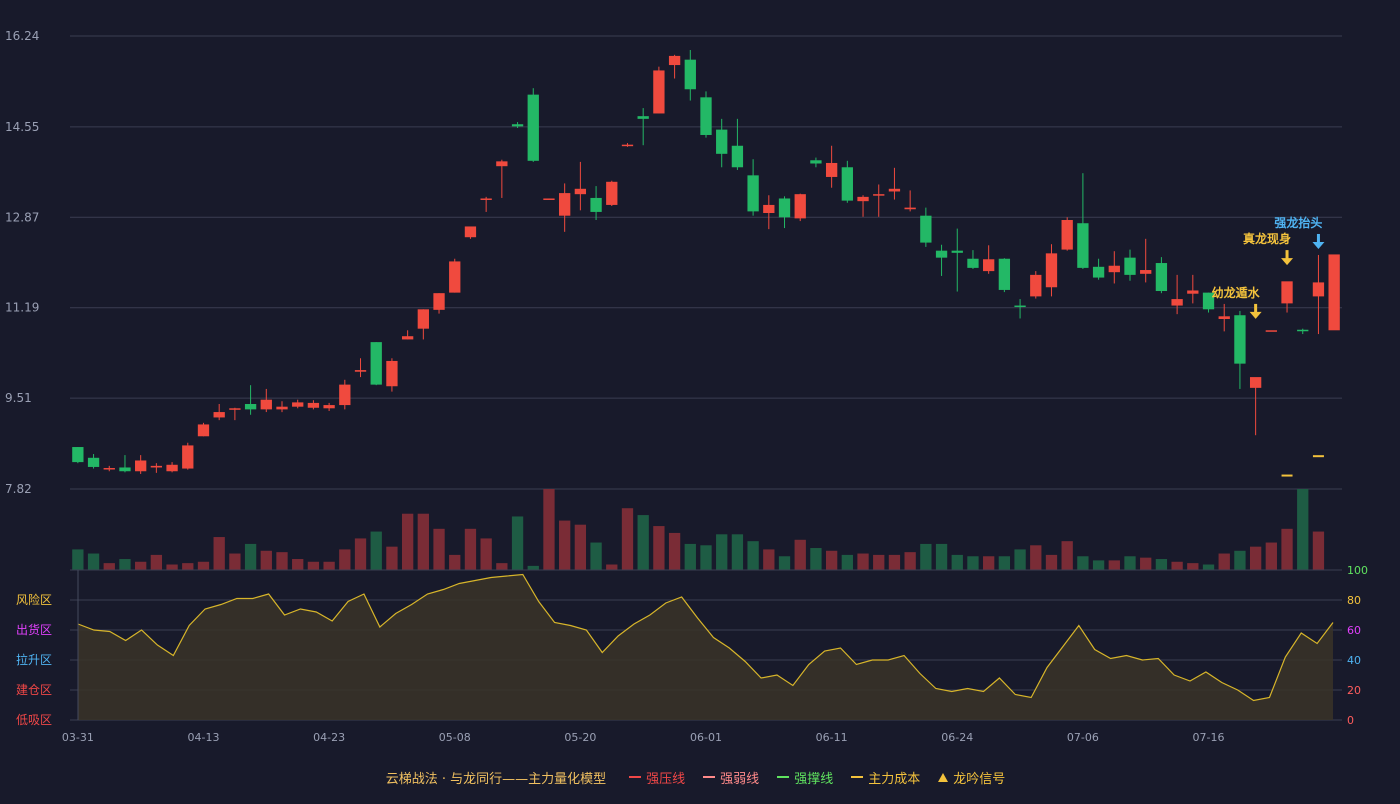 The height and width of the screenshot is (804, 1400). Describe the element at coordinates (203, 737) in the screenshot. I see `date-tick-label: 04-13` at that location.